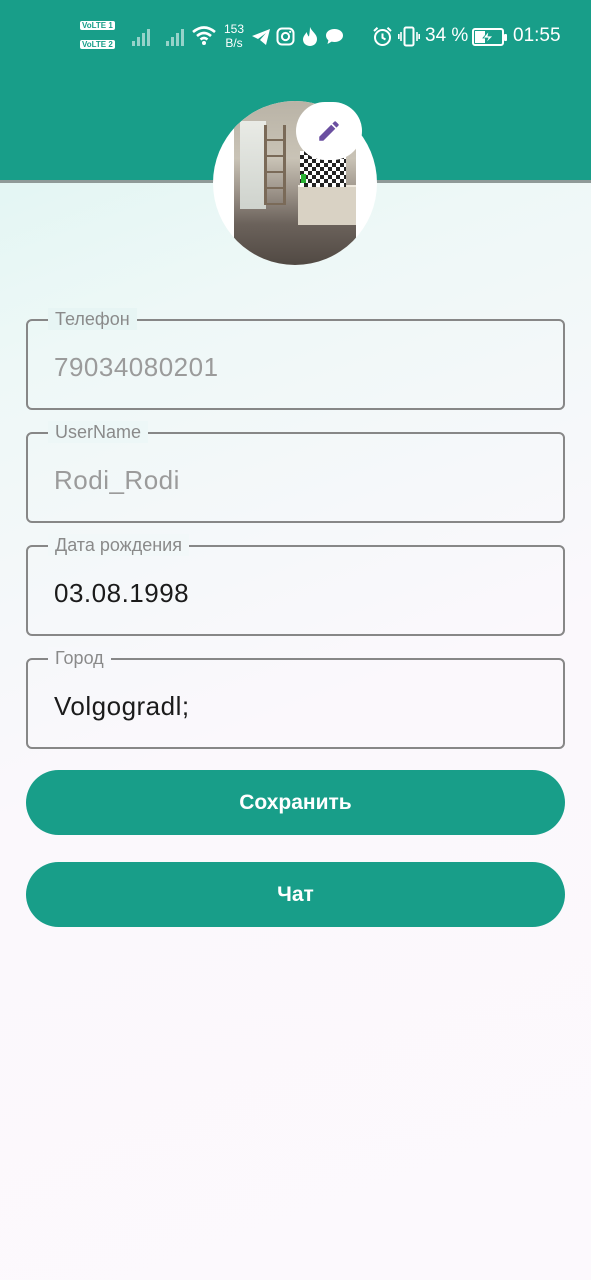 The image size is (591, 1280). What do you see at coordinates (136, 367) in the screenshot?
I see `phone-field-value: 79034080201` at bounding box center [136, 367].